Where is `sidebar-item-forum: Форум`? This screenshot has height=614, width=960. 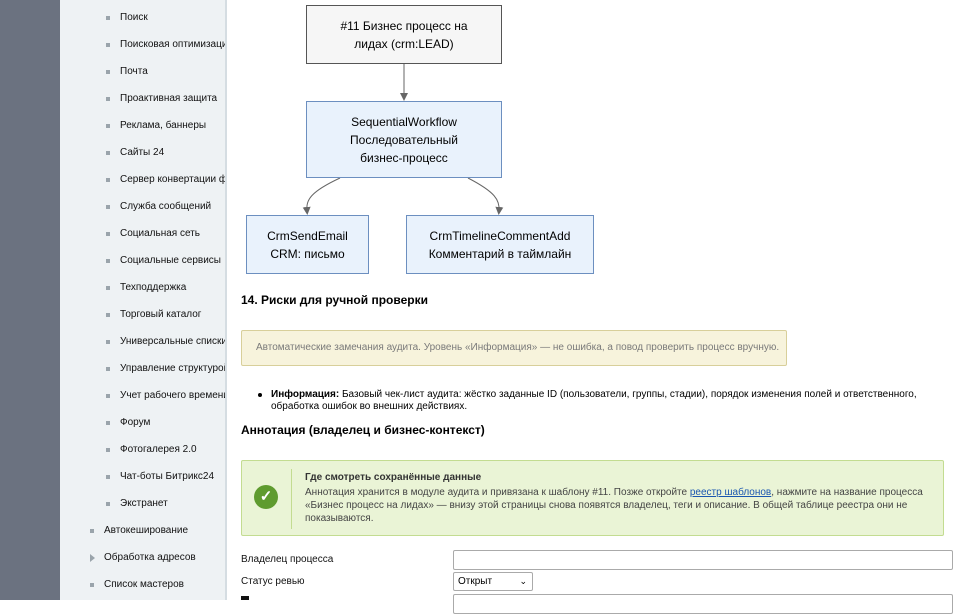 sidebar-item-forum: Форум is located at coordinates (128, 423).